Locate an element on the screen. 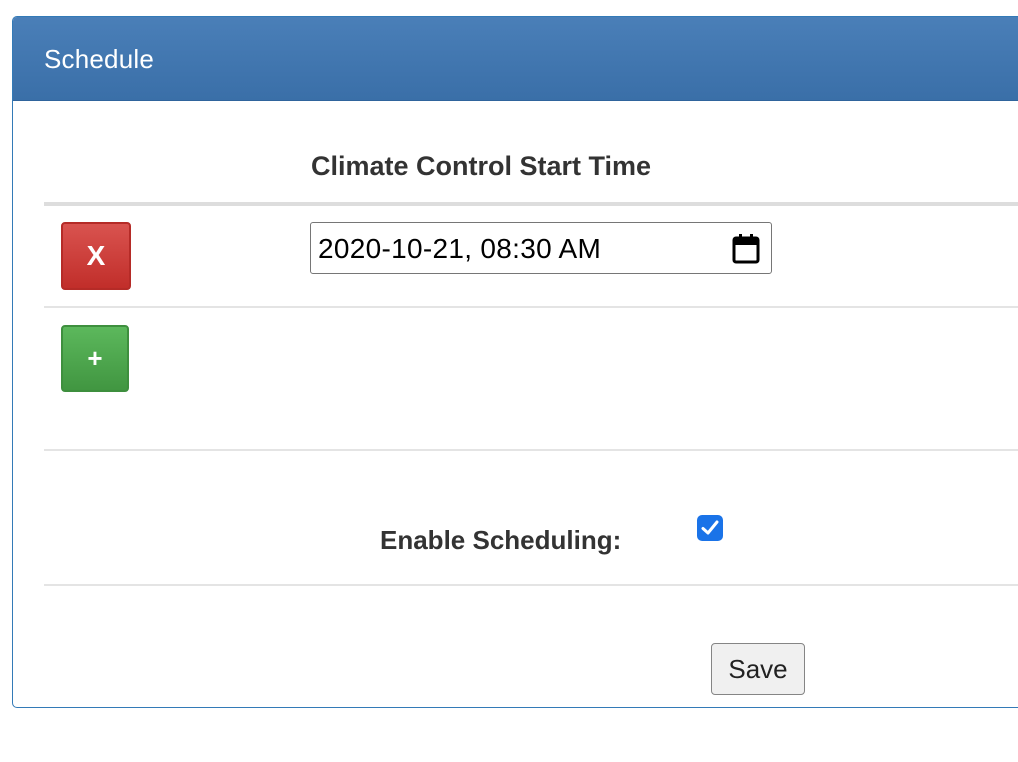 The width and height of the screenshot is (1018, 762). add-time-button: + is located at coordinates (95, 358).